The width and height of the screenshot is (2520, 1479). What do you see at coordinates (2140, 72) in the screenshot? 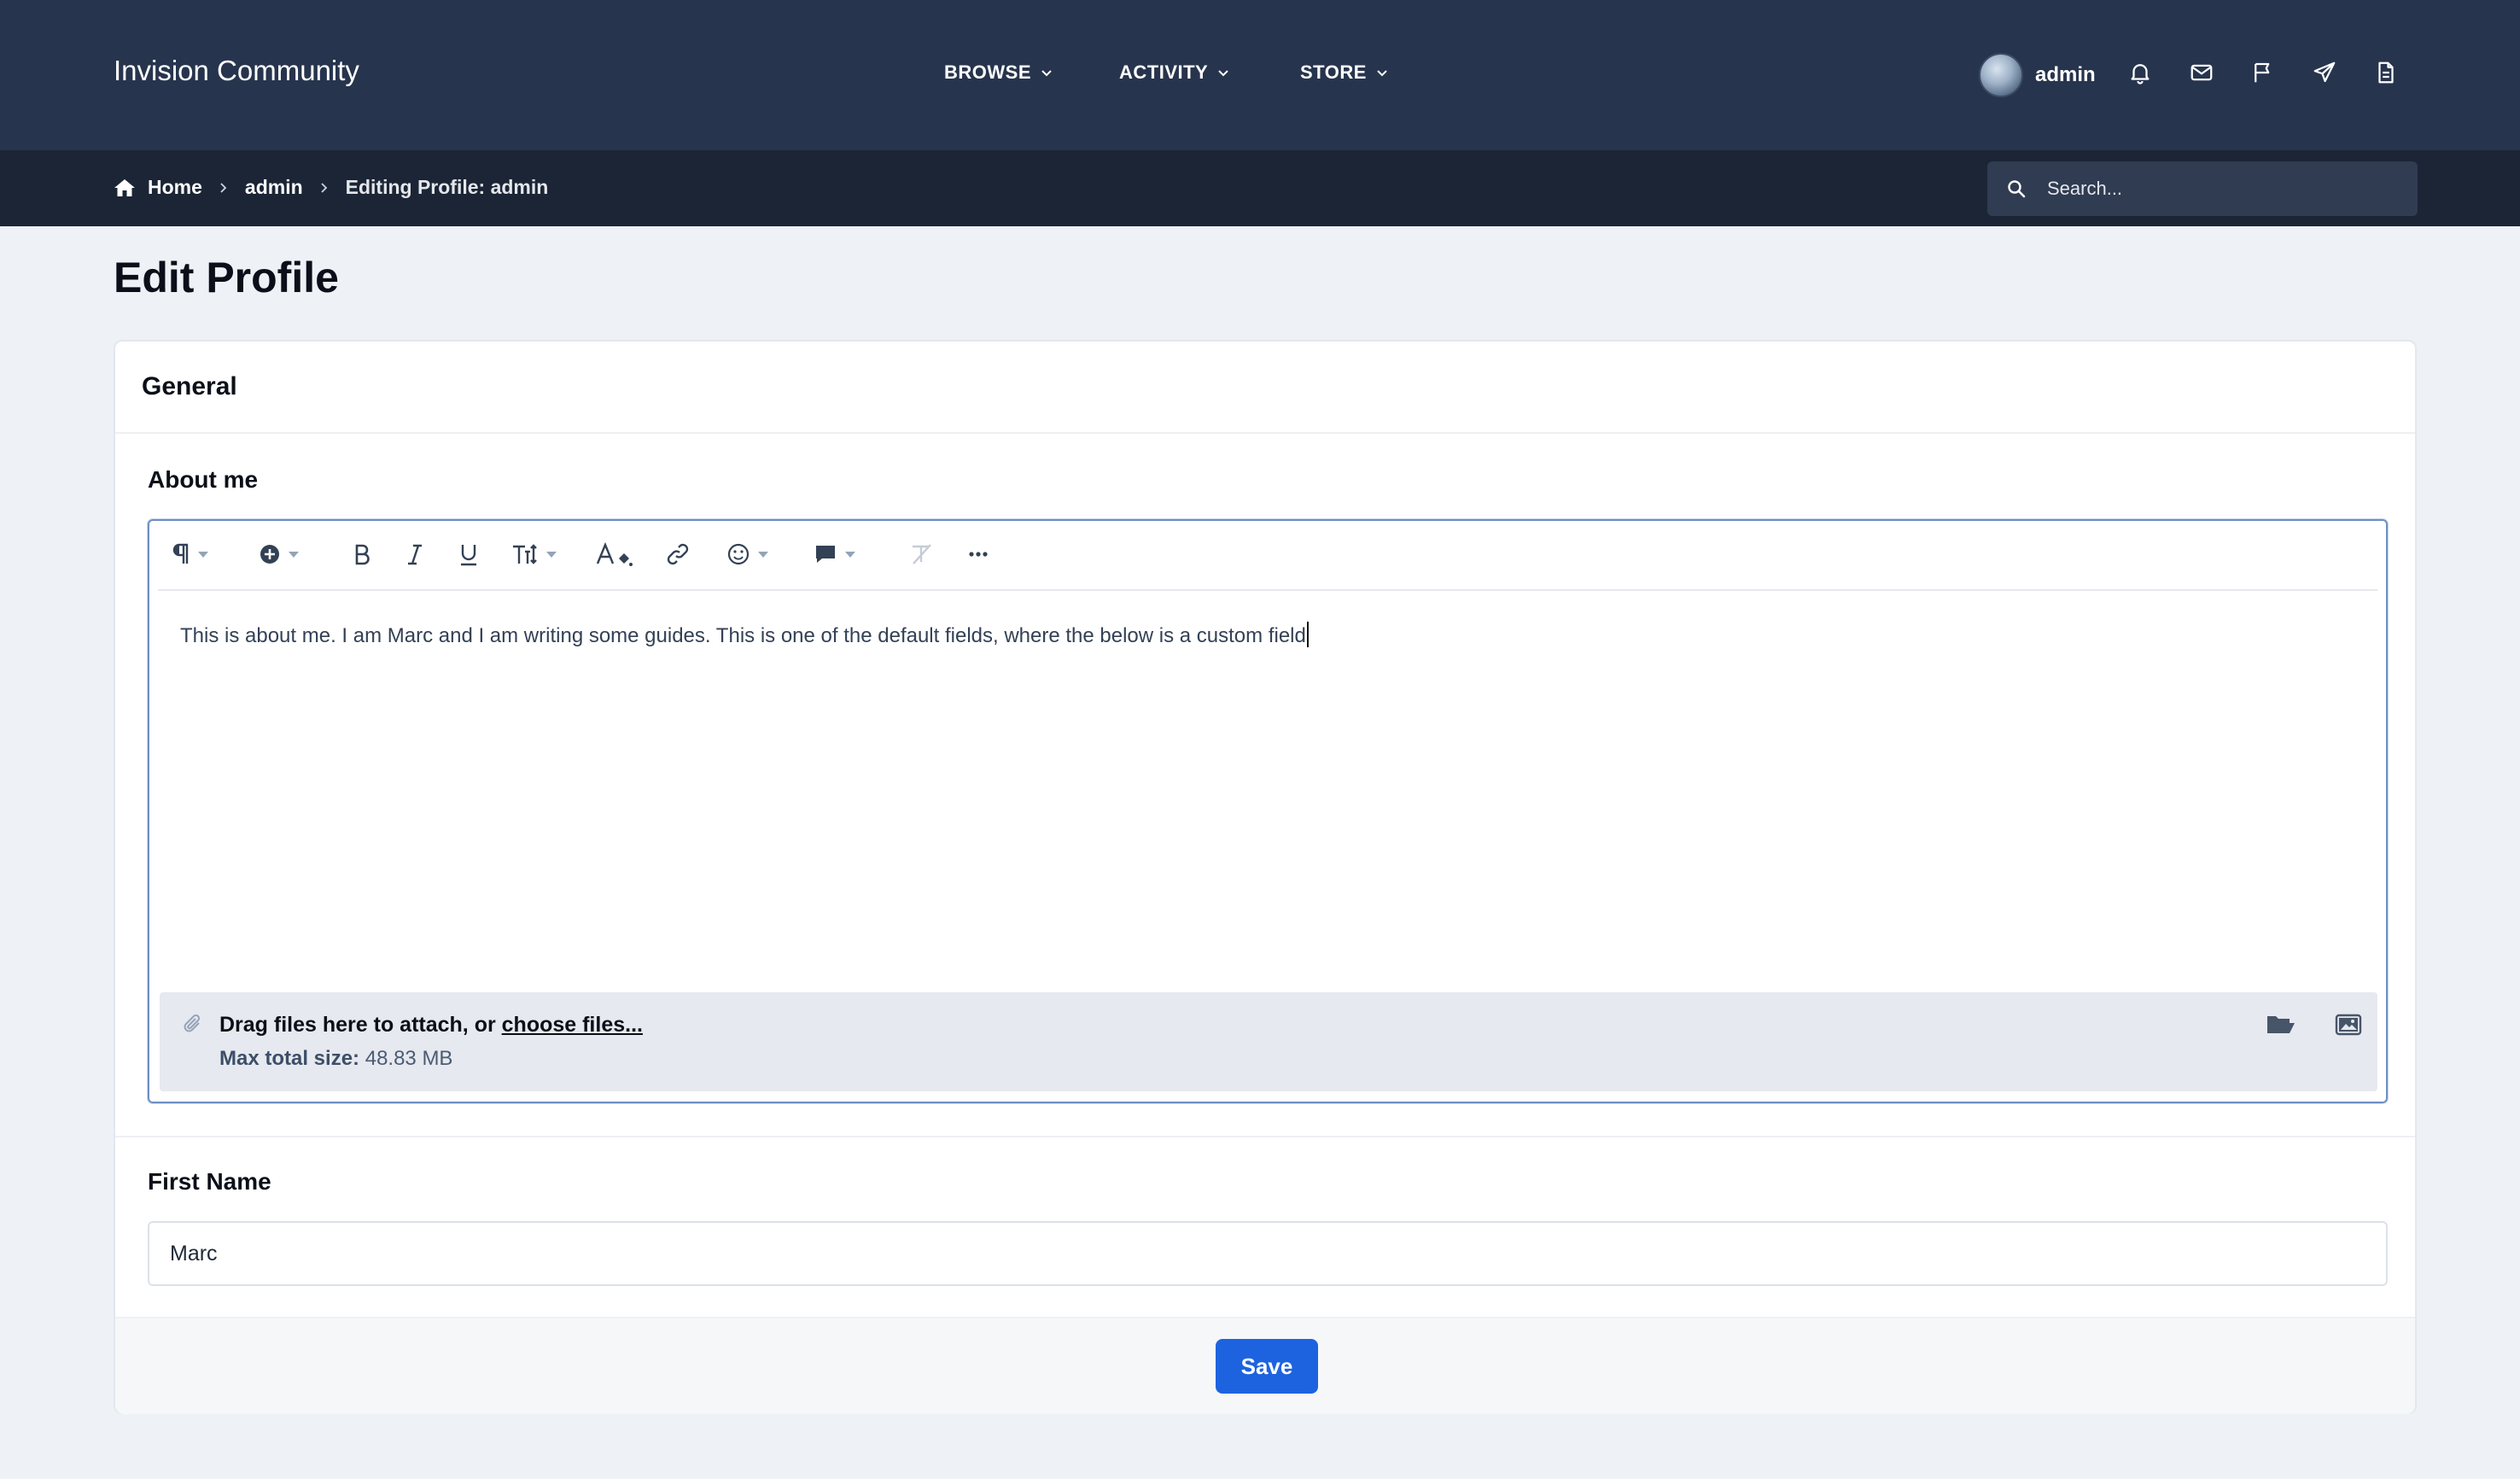
I see `bell-icon` at bounding box center [2140, 72].